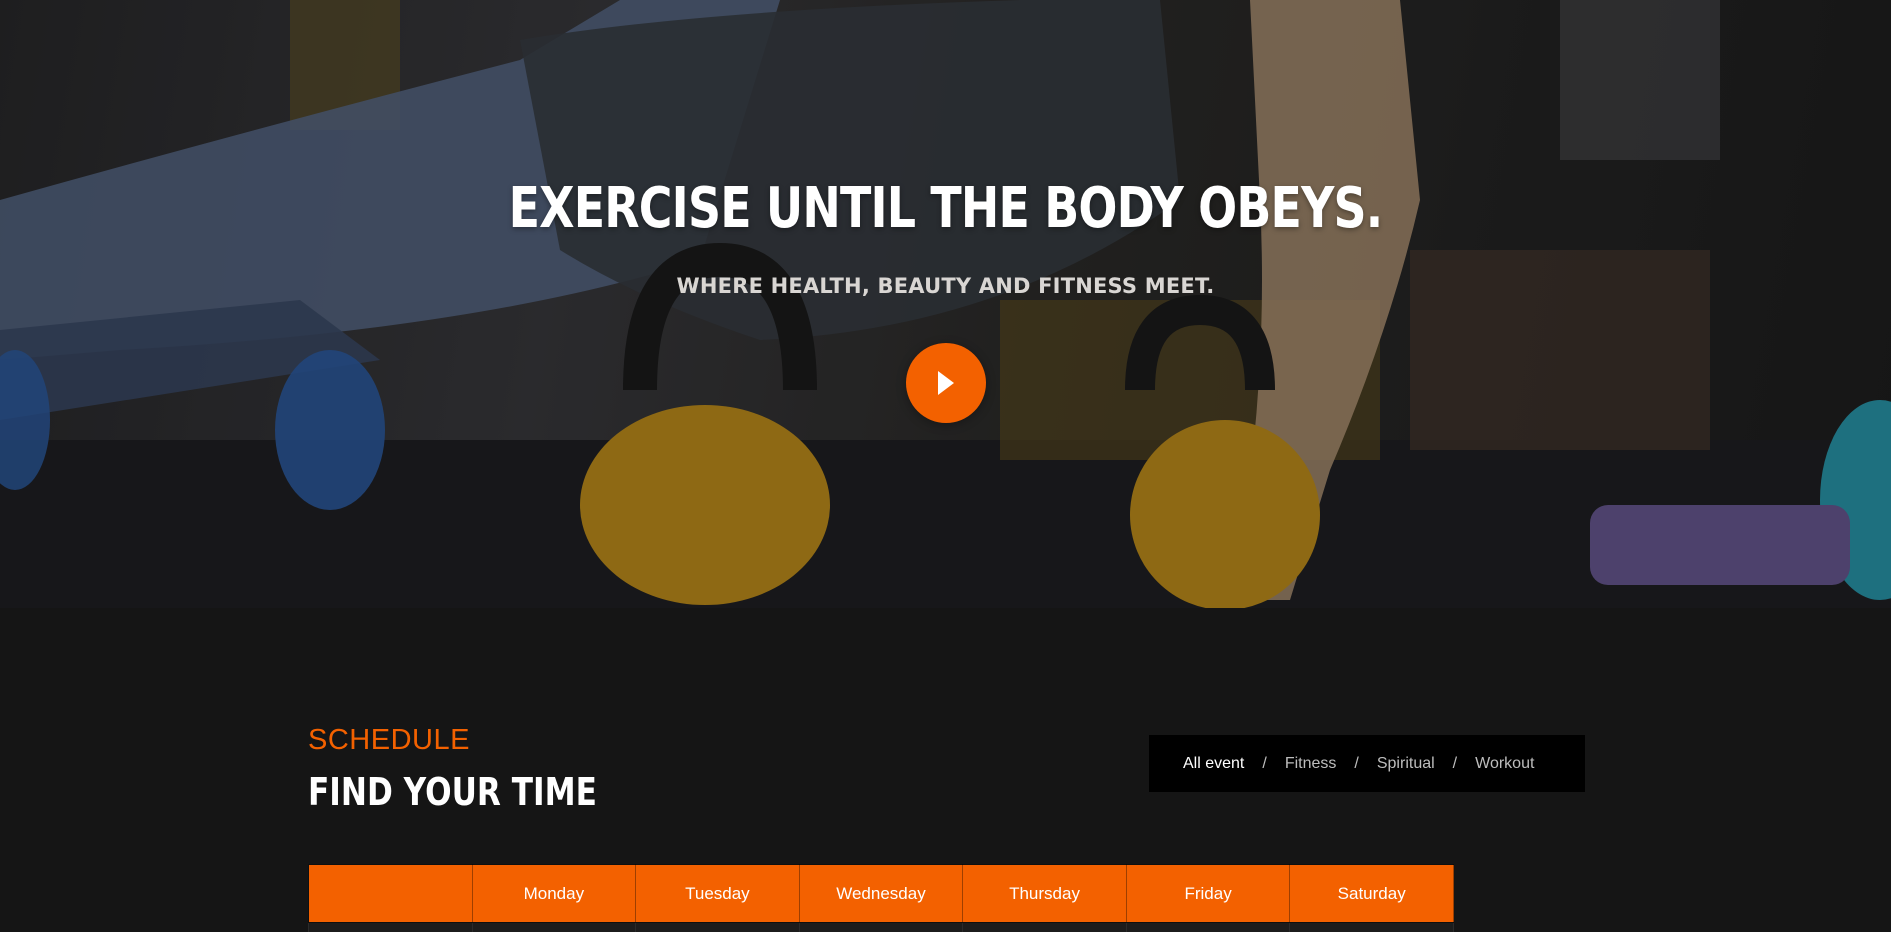 This screenshot has width=1891, height=932. I want to click on table-header-friday: Friday, so click(1208, 893).